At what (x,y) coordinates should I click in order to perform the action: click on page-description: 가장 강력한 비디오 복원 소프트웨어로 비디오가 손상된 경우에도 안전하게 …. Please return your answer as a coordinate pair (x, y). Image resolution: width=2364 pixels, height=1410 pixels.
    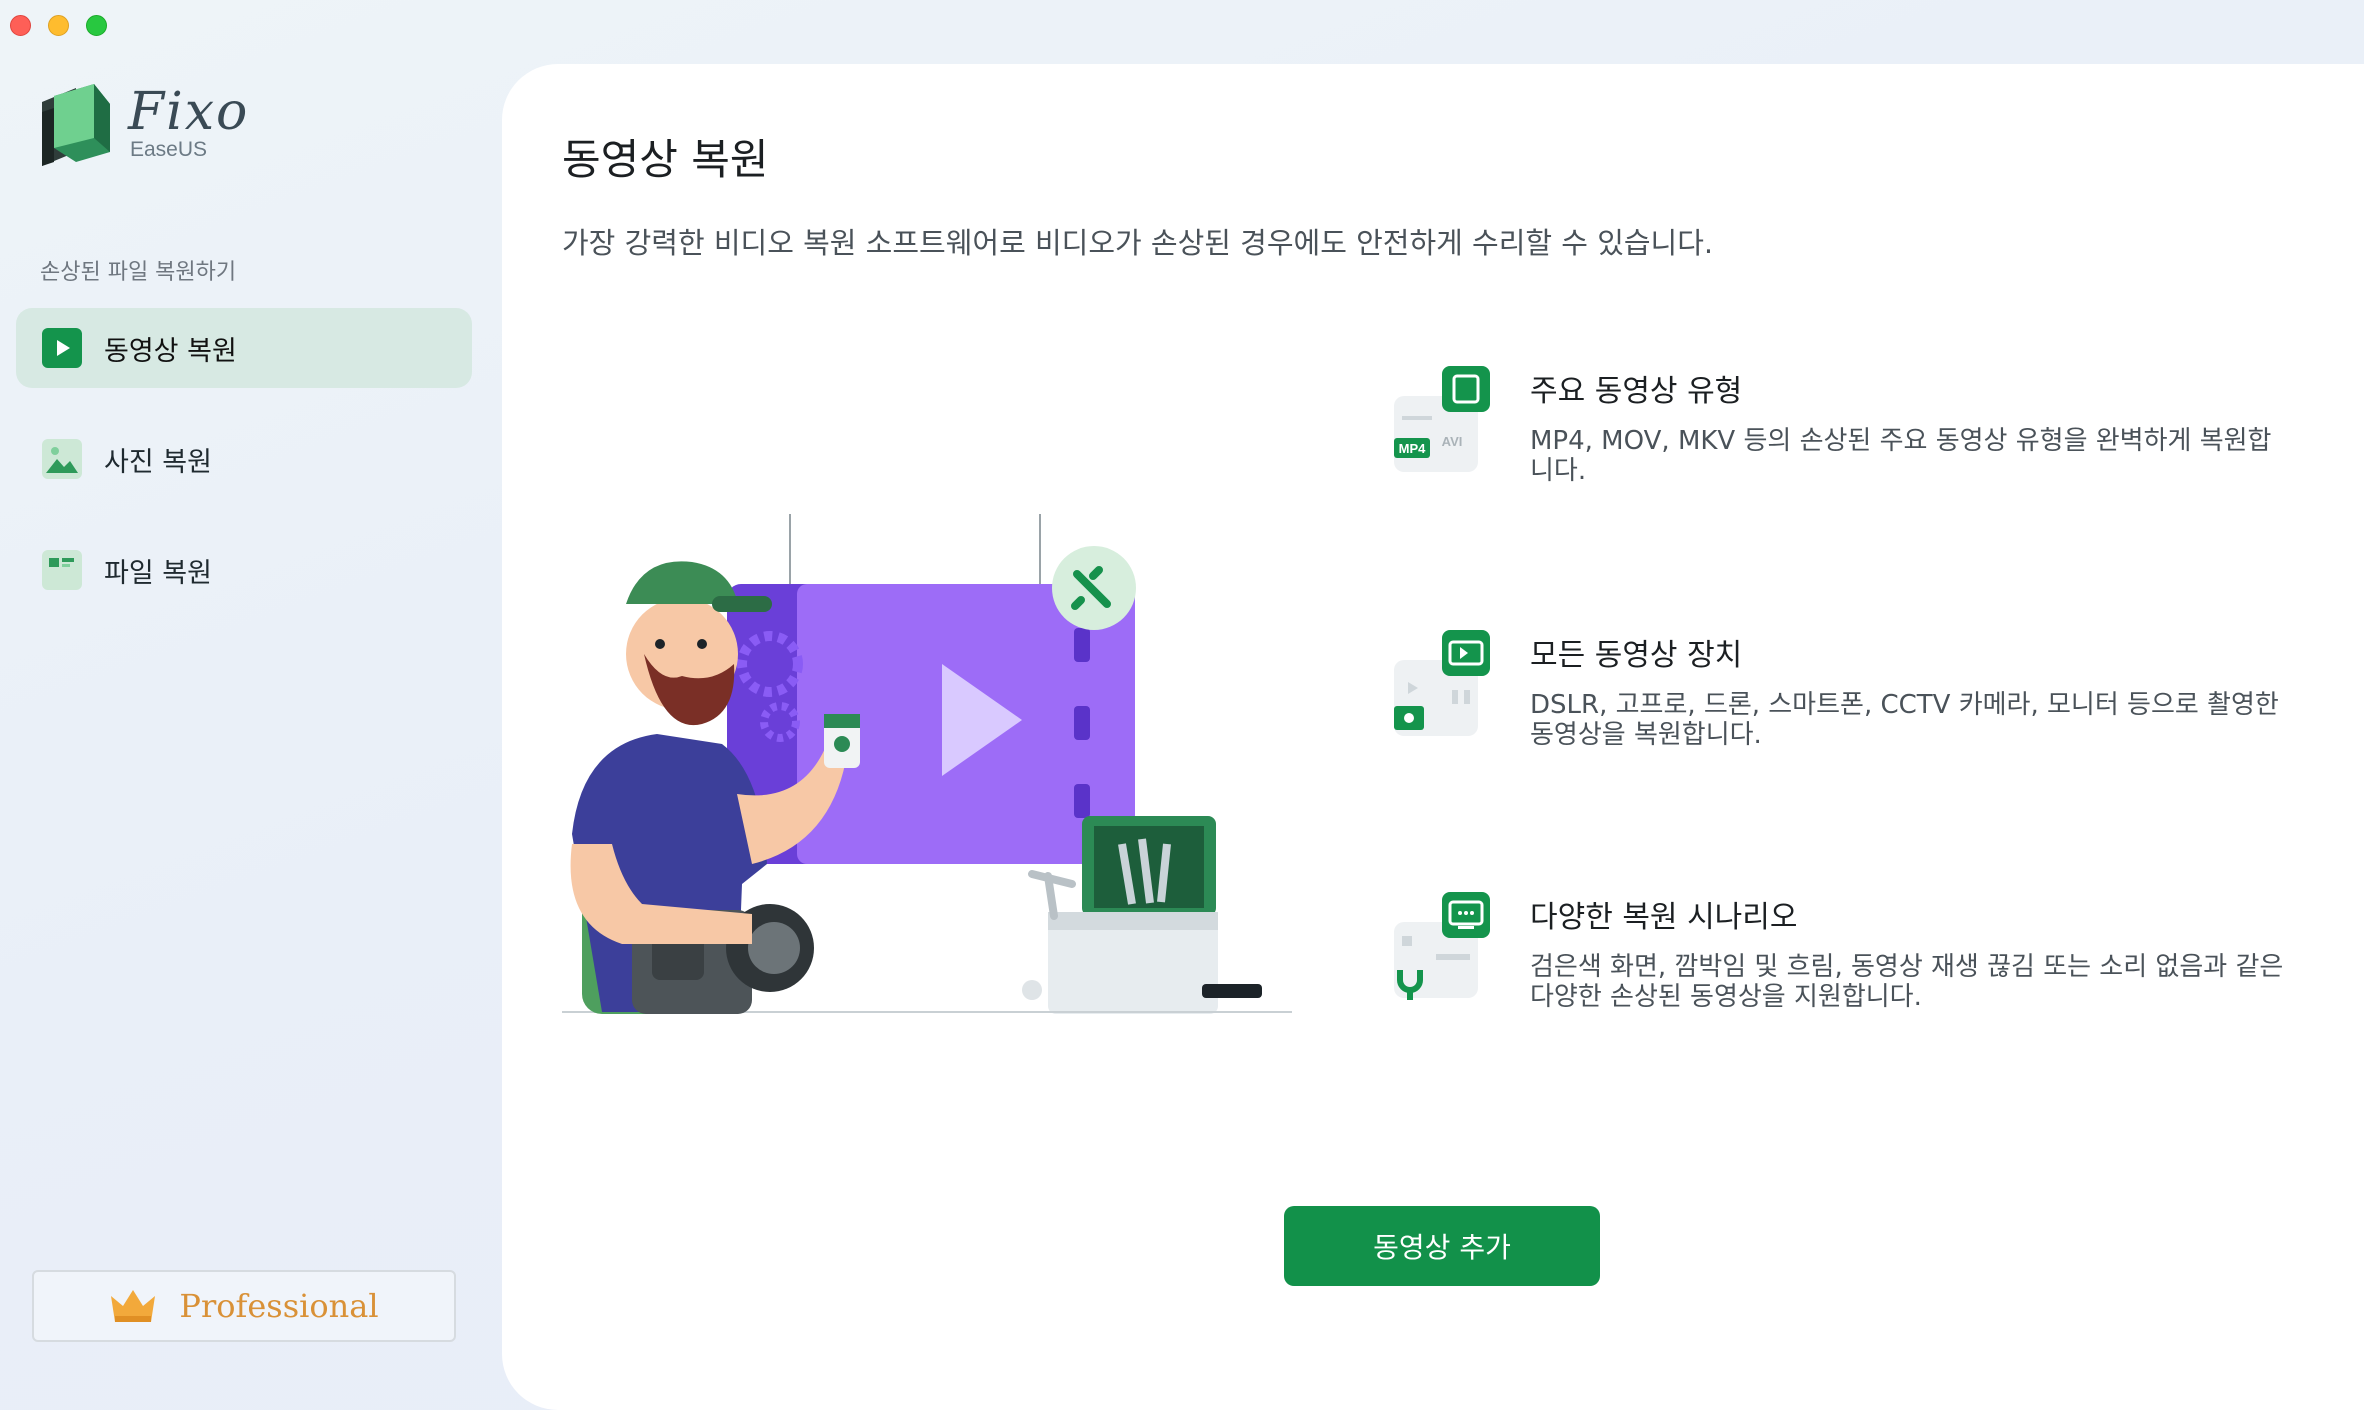
    Looking at the image, I should click on (1138, 243).